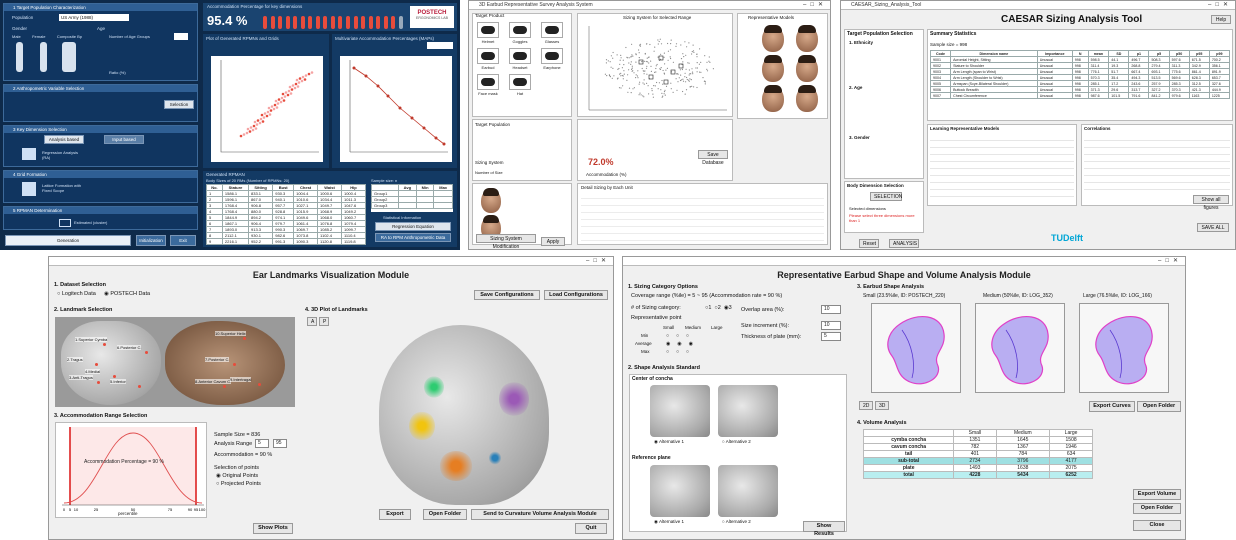  Describe the element at coordinates (882, 405) in the screenshot. I see `view-3d-button: 3D` at that location.